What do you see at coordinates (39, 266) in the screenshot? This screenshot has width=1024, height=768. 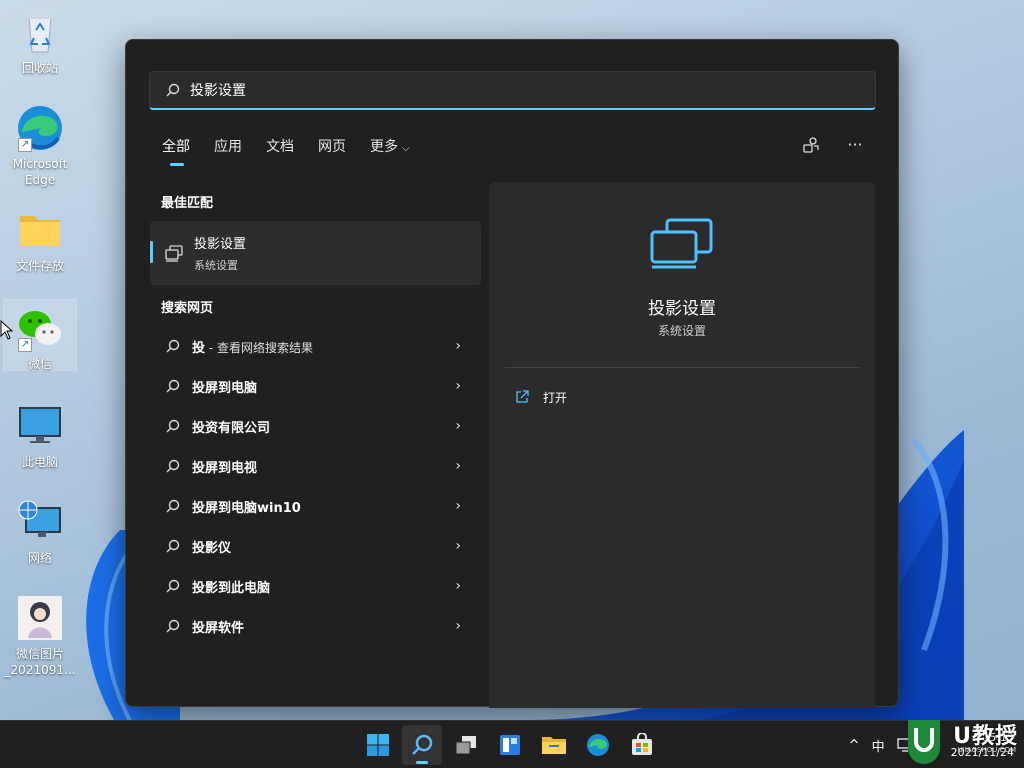 I see `desktop-icon-label: 文件存放` at bounding box center [39, 266].